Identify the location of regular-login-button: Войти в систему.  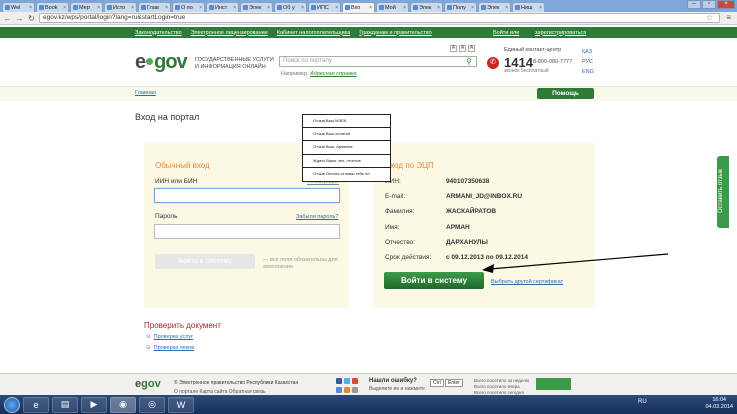
(205, 261).